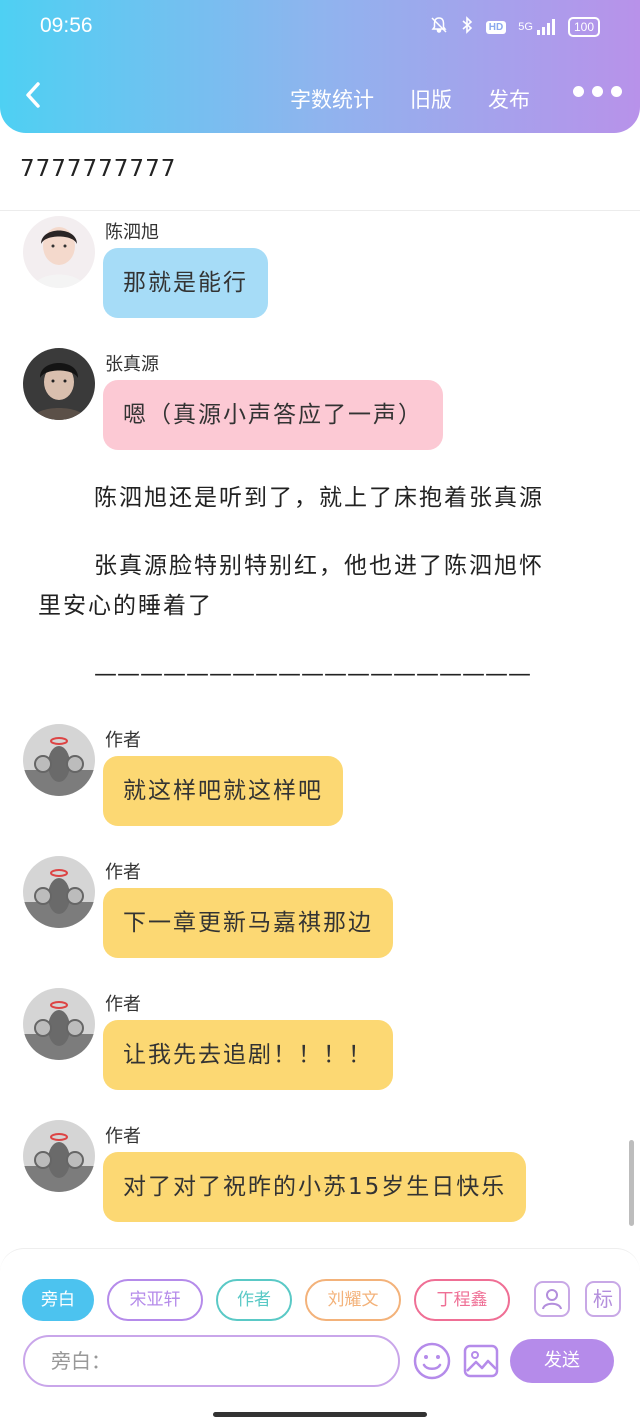  Describe the element at coordinates (467, 27) in the screenshot. I see `bluetooth-icon` at that location.